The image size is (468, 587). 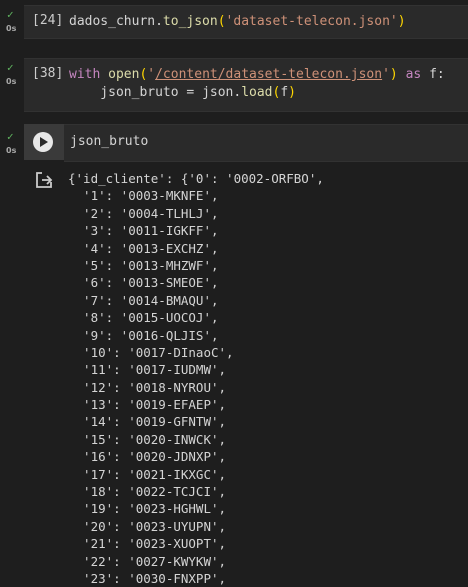 I want to click on output-line: '2': '0004-TLHLJ',, so click(x=143, y=213).